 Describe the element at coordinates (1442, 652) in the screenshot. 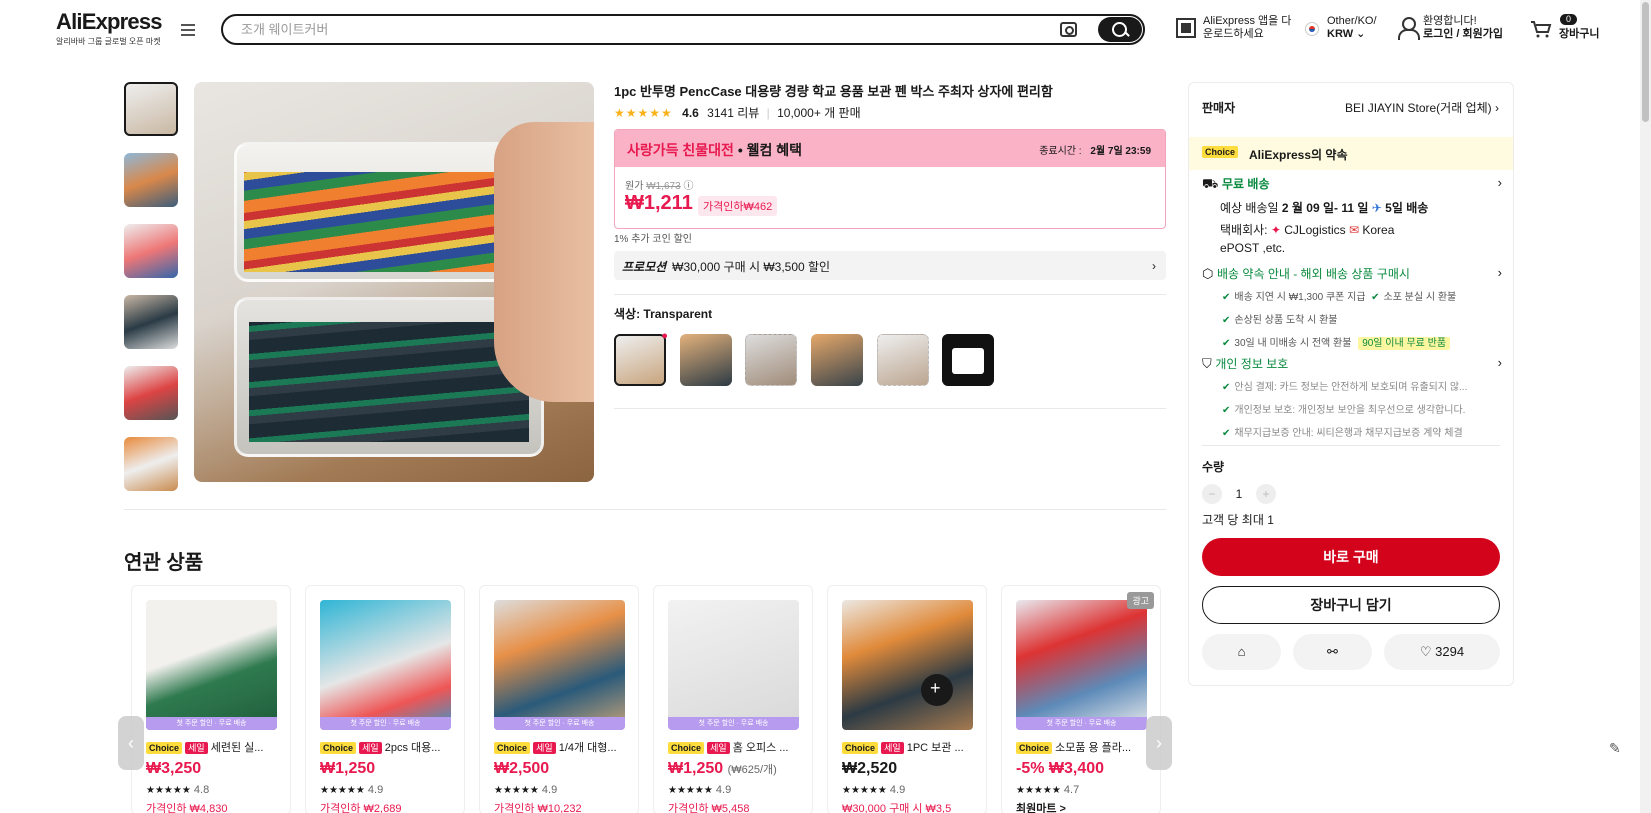

I see `wishlist-button: ♡ 3294` at that location.